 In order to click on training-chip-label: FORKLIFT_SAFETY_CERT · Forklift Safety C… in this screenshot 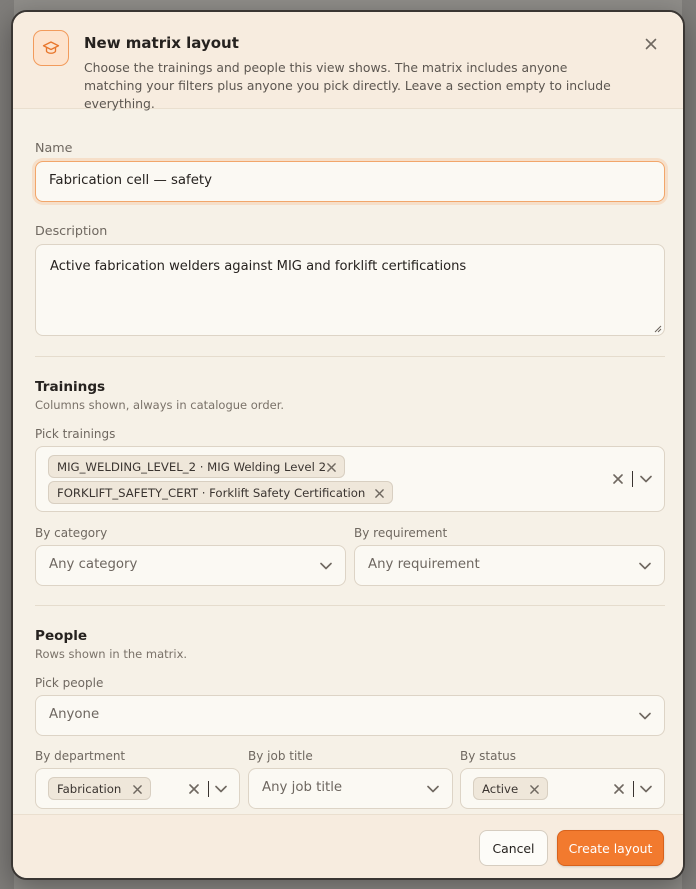, I will do `click(211, 492)`.